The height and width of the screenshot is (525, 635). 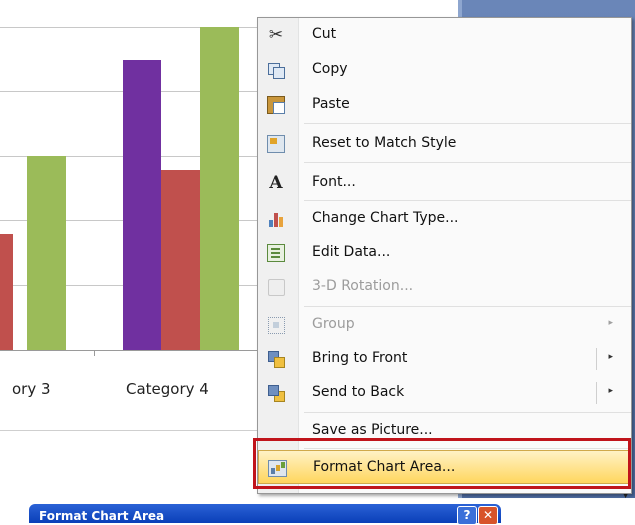 I want to click on highlight-annotation-box, so click(x=442, y=463).